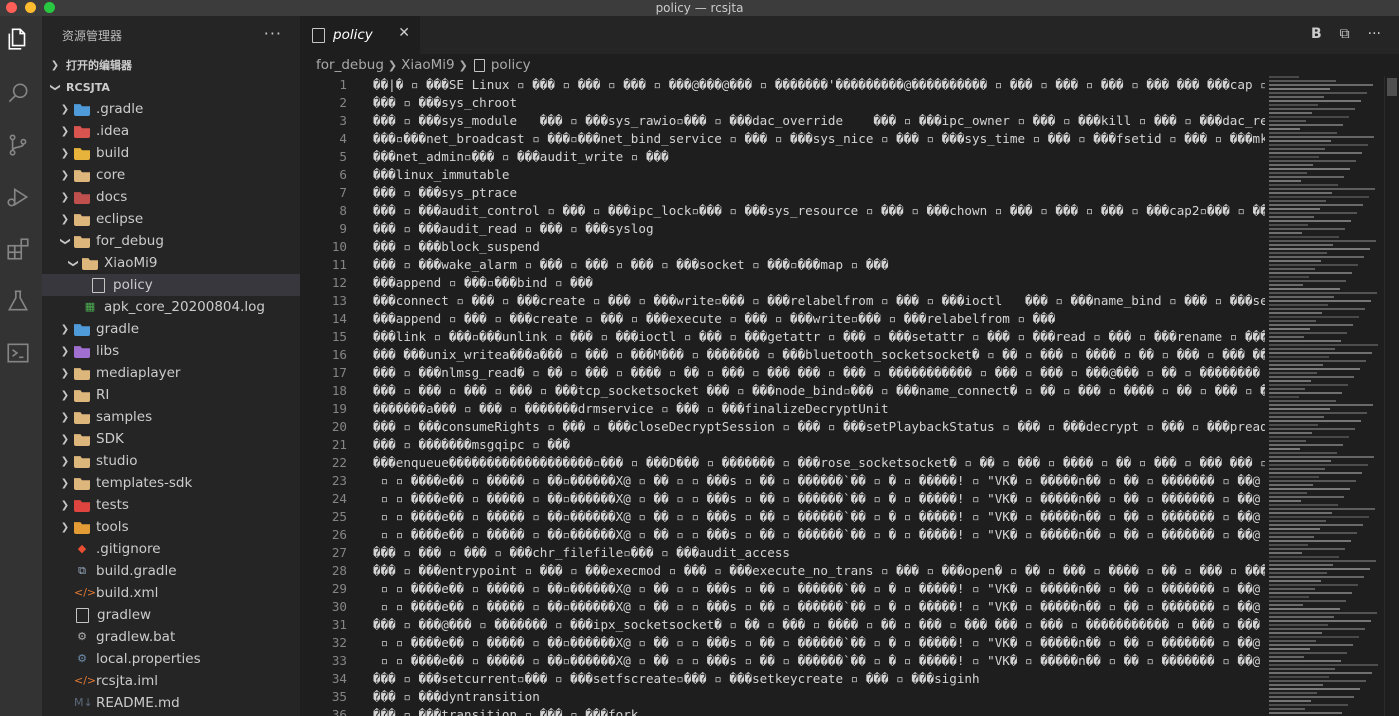  Describe the element at coordinates (18, 249) in the screenshot. I see `extensions-icon` at that location.